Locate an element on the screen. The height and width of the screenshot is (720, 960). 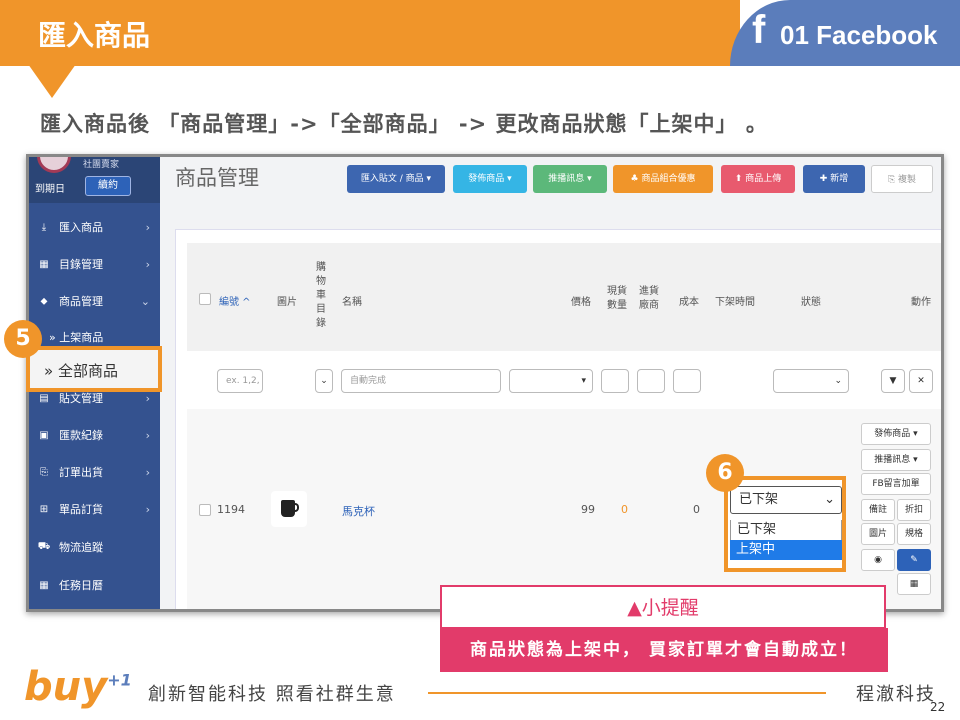
main-title: 商品管理 is located at coordinates (217, 178).